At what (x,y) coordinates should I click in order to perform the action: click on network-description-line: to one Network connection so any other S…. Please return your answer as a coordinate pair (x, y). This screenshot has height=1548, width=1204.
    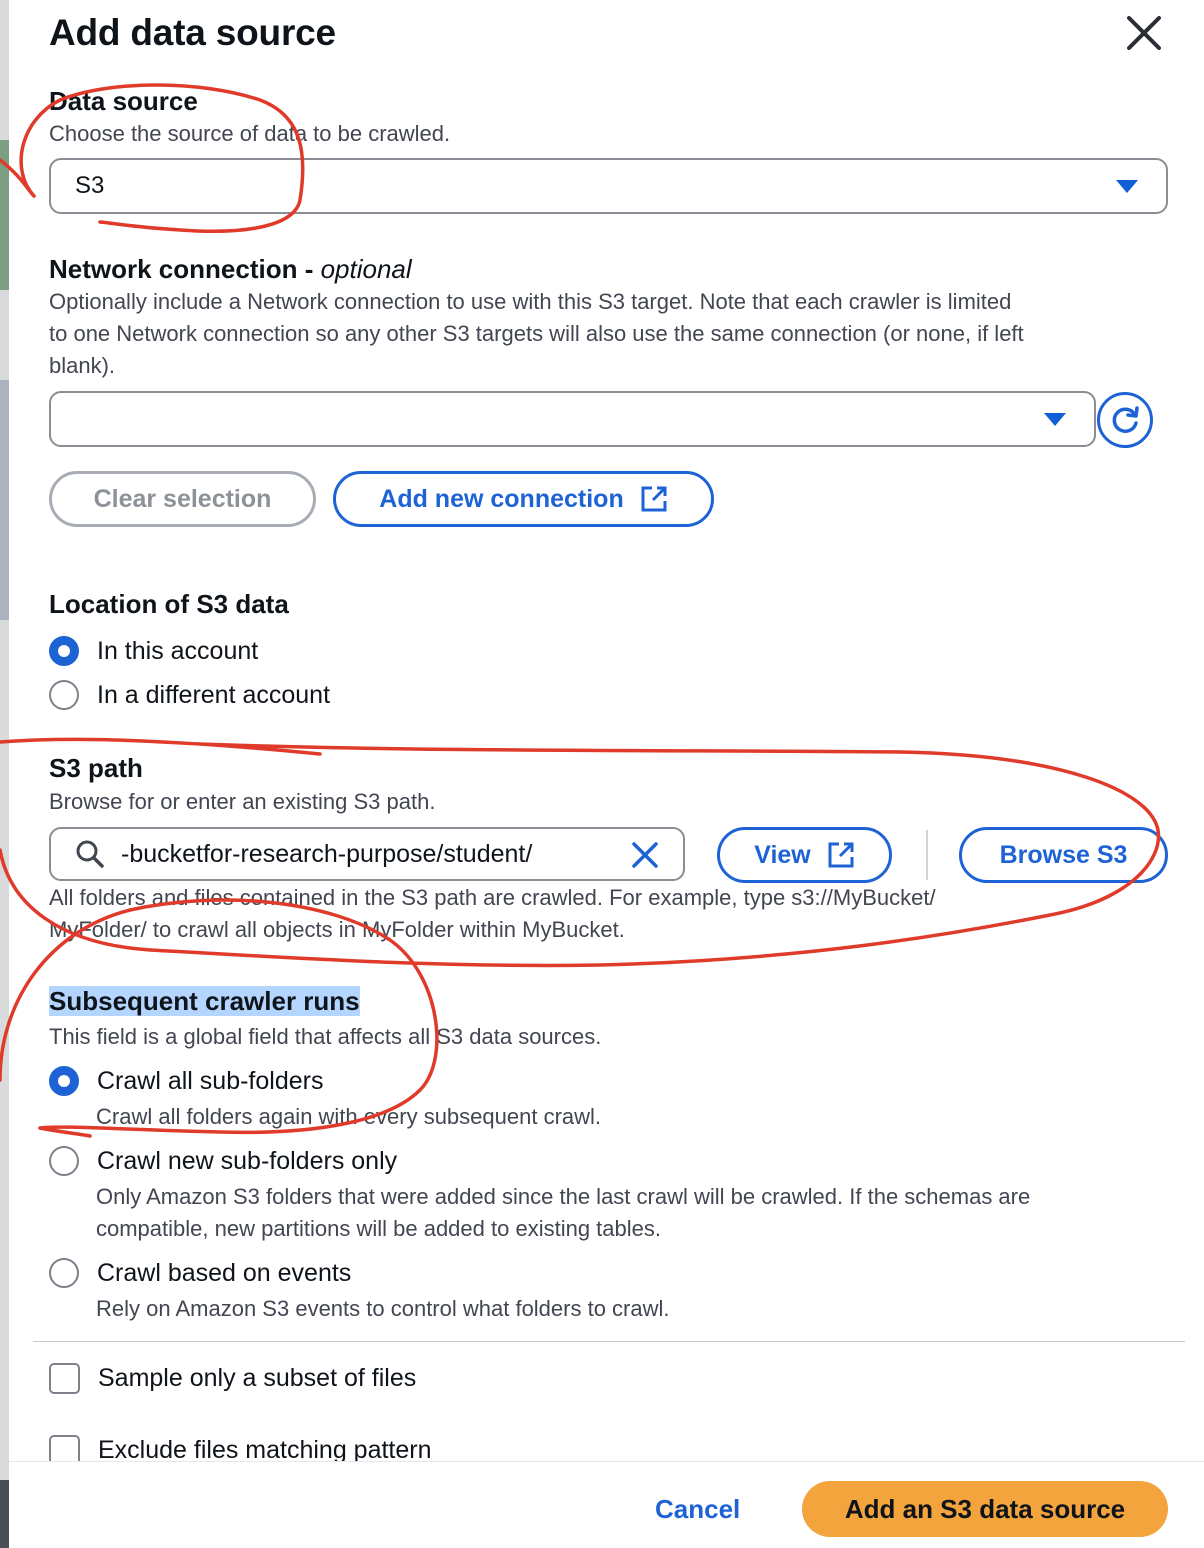
    Looking at the image, I should click on (536, 333).